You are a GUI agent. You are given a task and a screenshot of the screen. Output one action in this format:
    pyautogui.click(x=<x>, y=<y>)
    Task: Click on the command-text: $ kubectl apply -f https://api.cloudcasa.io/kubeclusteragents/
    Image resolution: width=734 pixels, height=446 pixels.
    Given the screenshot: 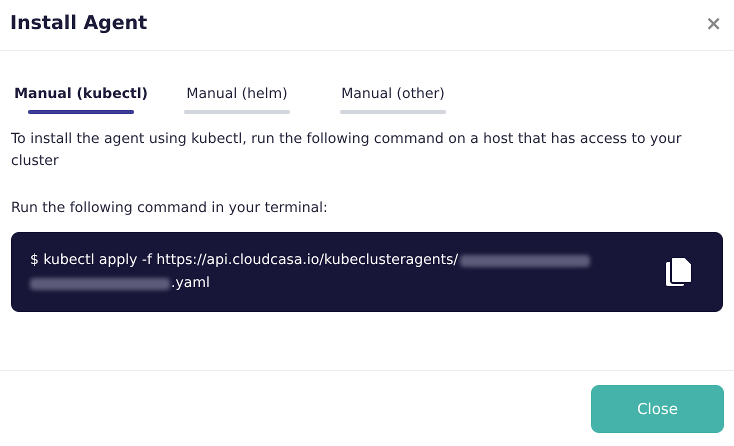 What is the action you would take?
    pyautogui.click(x=244, y=260)
    